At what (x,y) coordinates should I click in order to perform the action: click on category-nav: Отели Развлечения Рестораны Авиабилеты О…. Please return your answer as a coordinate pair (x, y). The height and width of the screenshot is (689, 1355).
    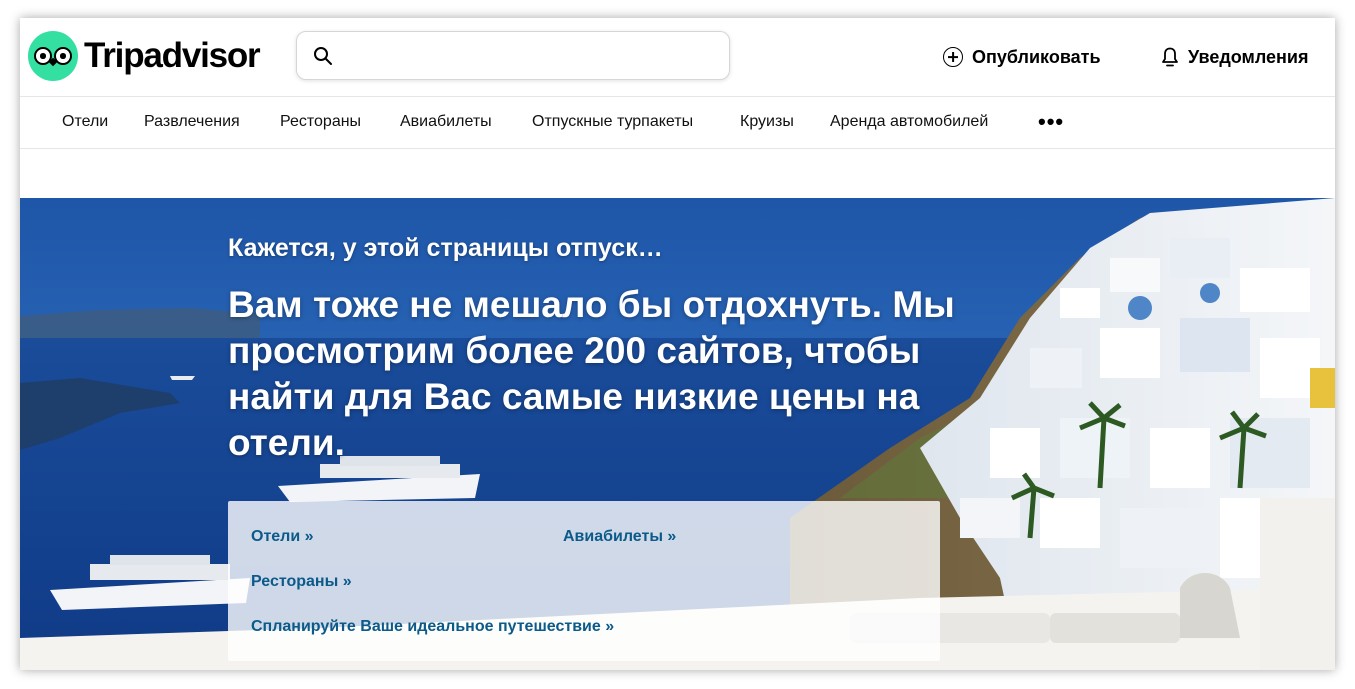
    Looking at the image, I should click on (677, 122).